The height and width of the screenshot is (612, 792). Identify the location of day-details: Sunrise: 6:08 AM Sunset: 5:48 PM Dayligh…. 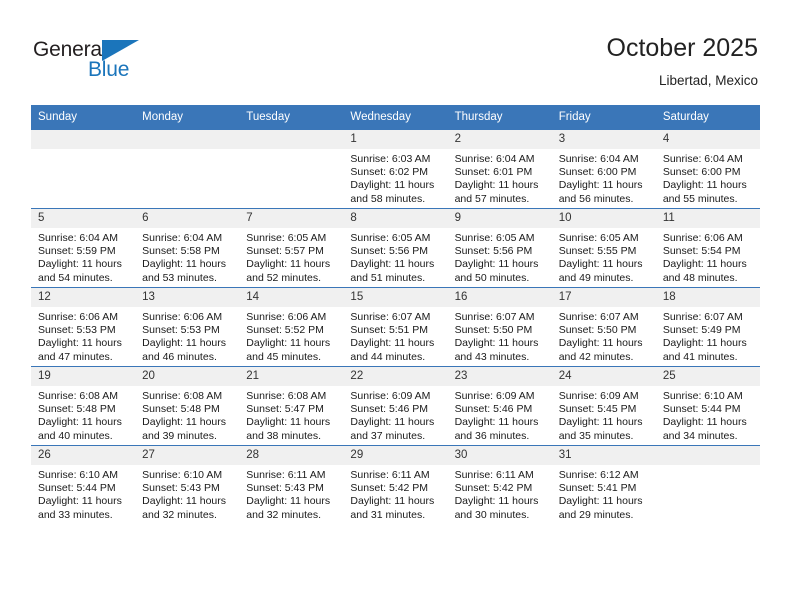
(83, 414).